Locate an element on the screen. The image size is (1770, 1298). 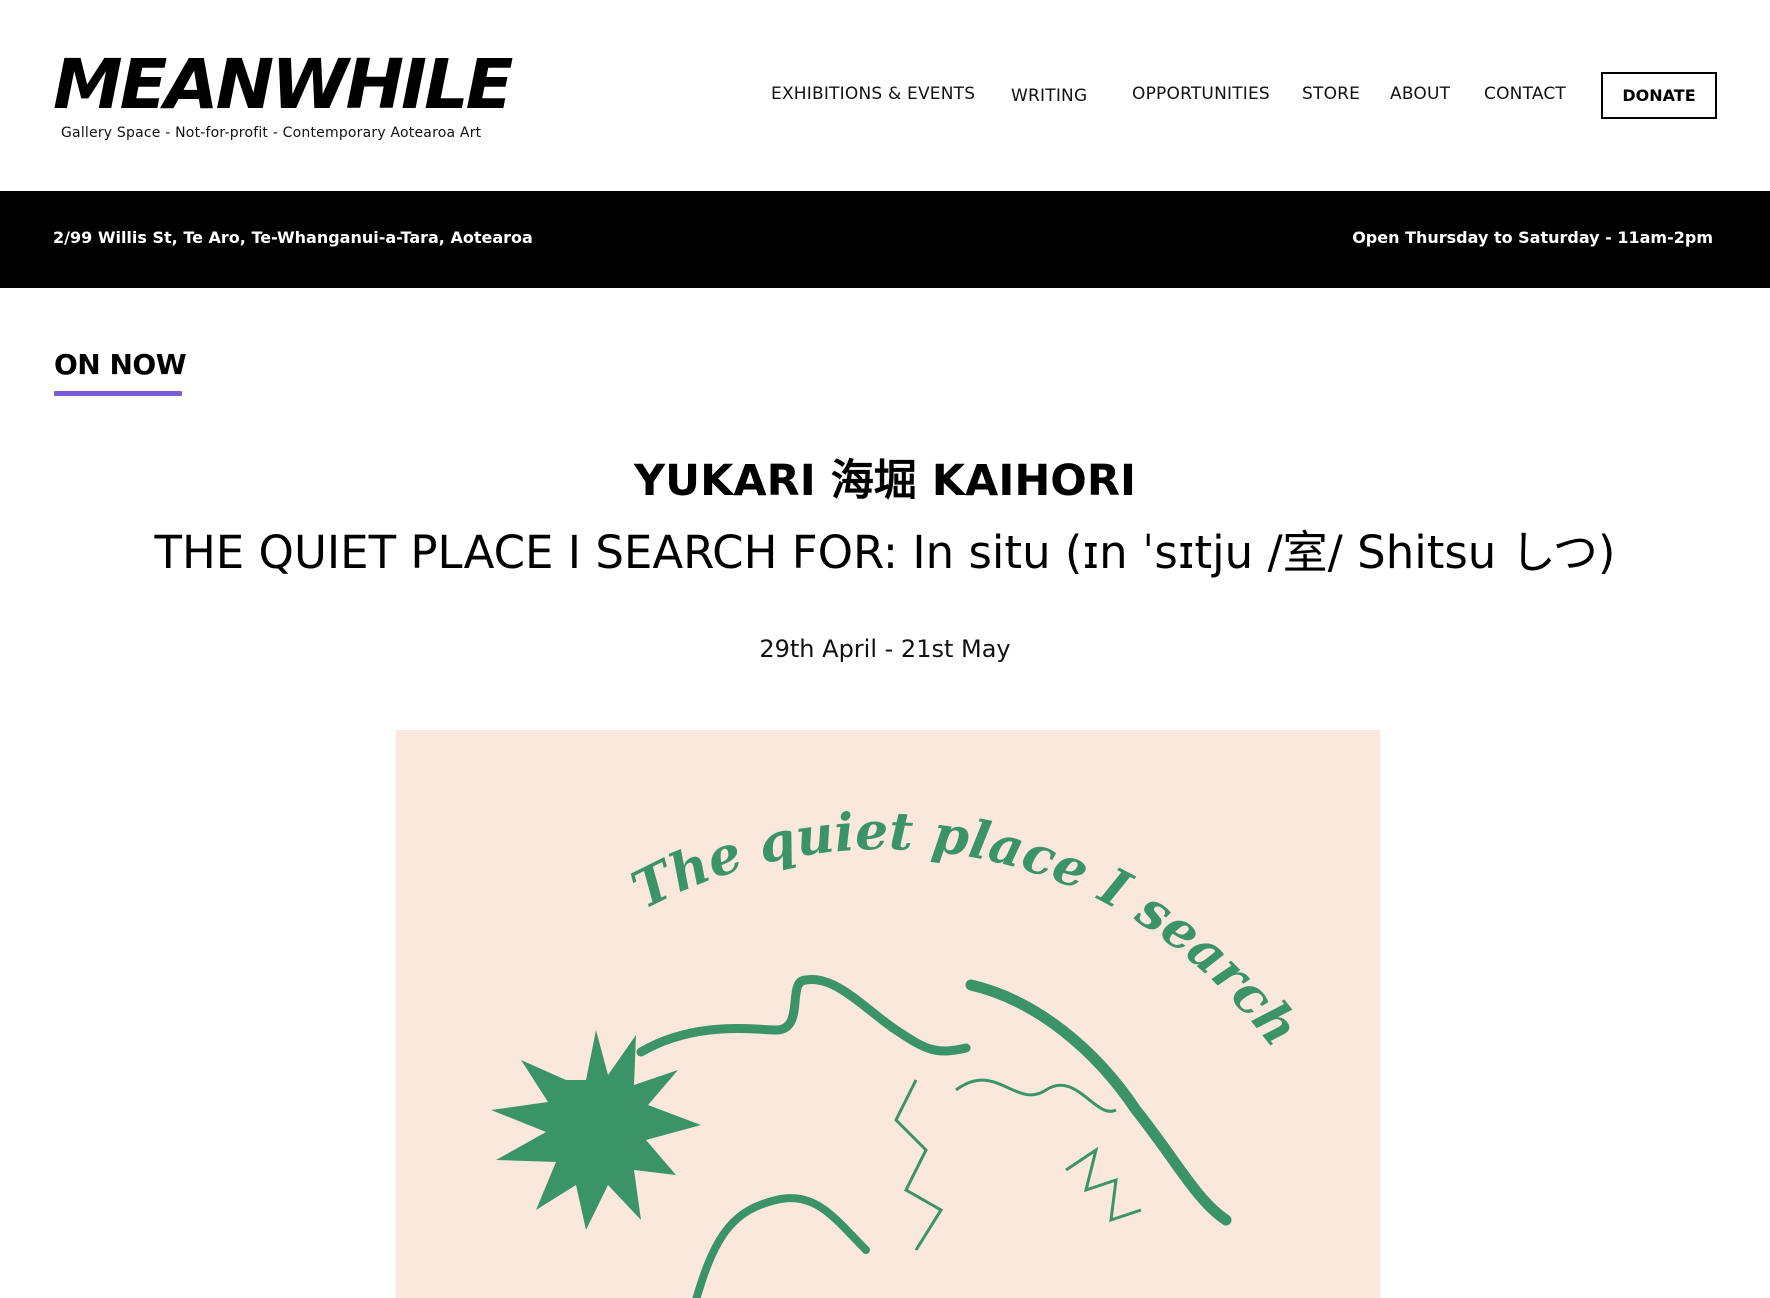
nav-about: ABOUT is located at coordinates (1420, 94).